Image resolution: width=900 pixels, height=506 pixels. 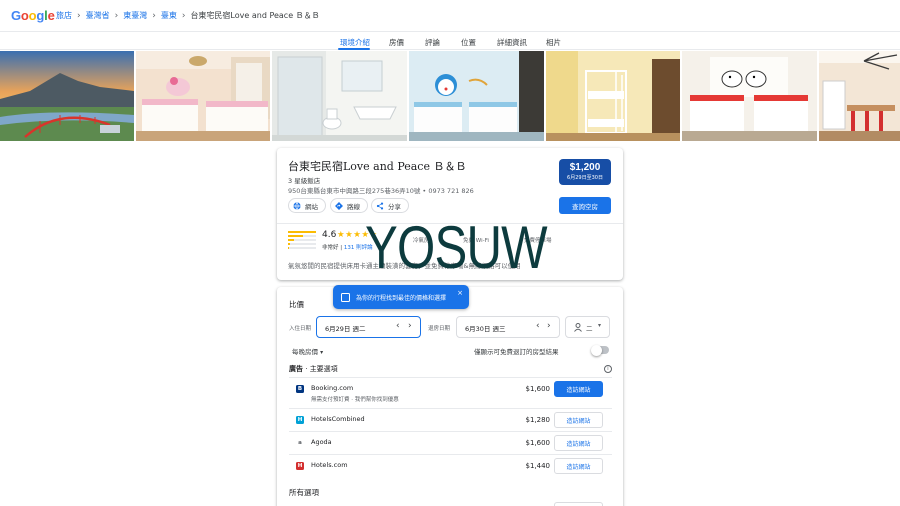 I want to click on breadcrumb-taiwan-province: 臺灣省, so click(x=98, y=15).